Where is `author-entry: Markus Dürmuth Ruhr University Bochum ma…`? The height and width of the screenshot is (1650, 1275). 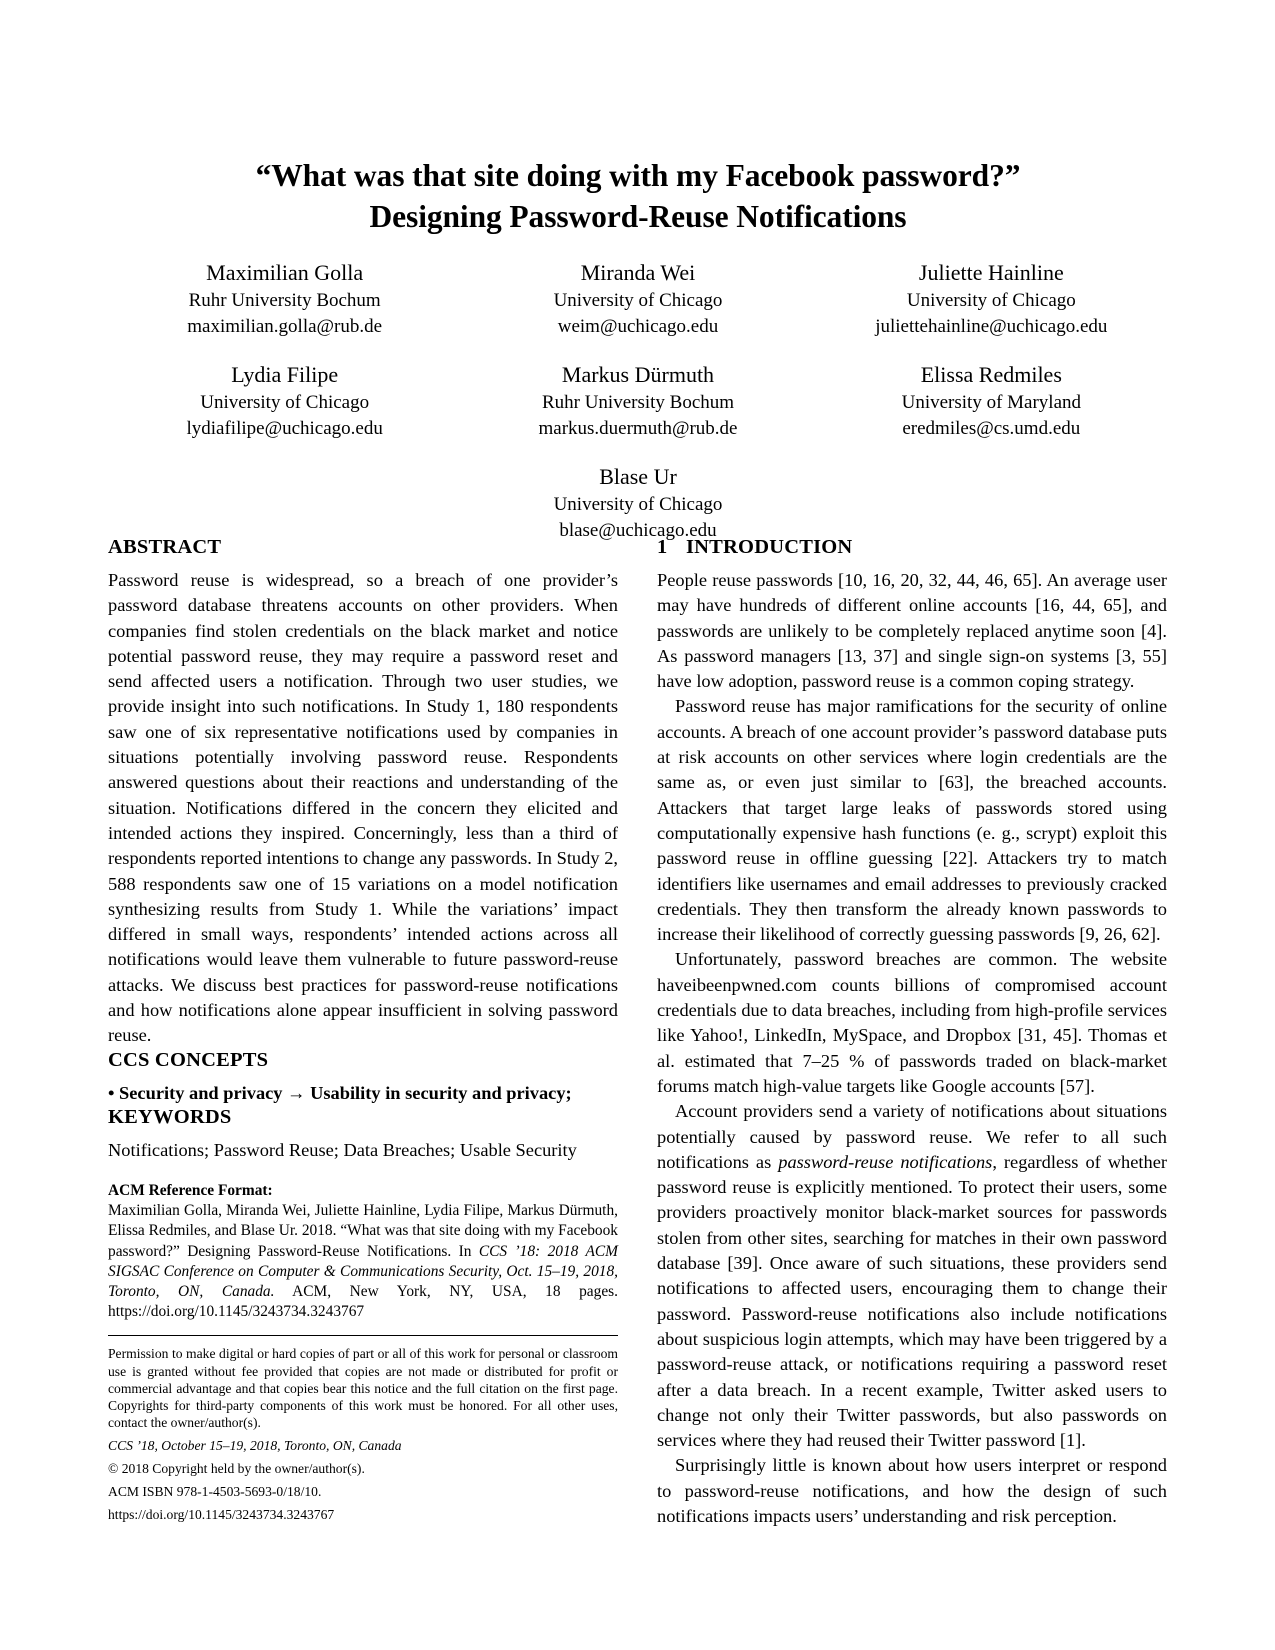 author-entry: Markus Dürmuth Ruhr University Bochum ma… is located at coordinates (637, 401).